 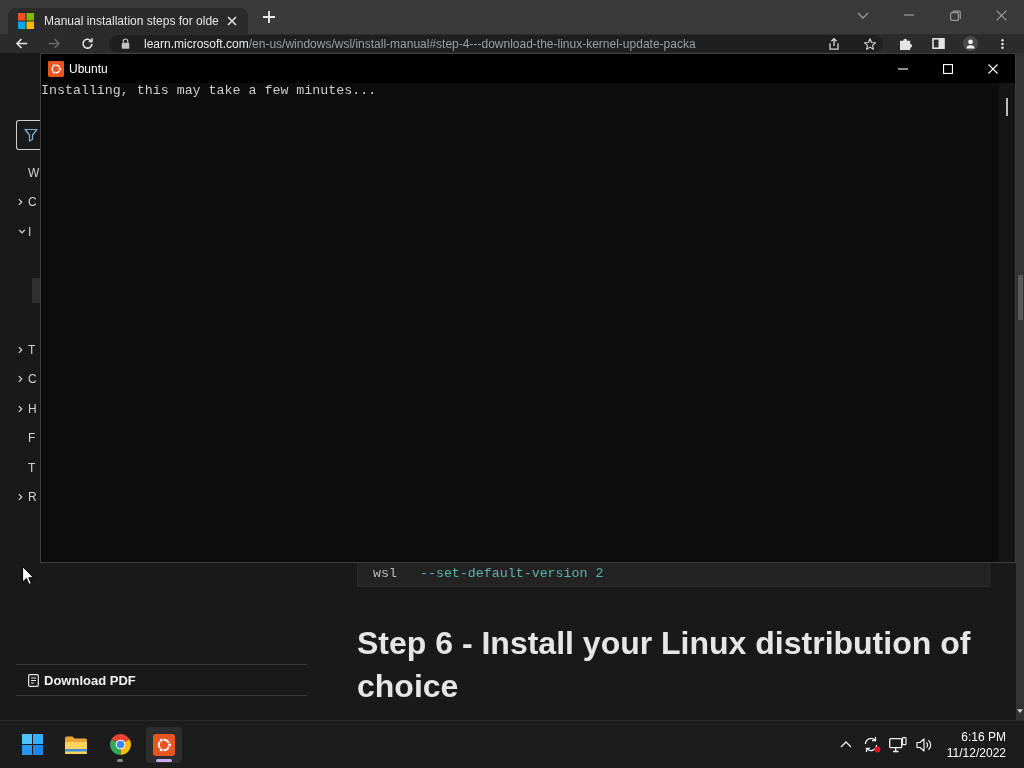 What do you see at coordinates (1020, 711) in the screenshot?
I see `scroll-down-arrow-icon` at bounding box center [1020, 711].